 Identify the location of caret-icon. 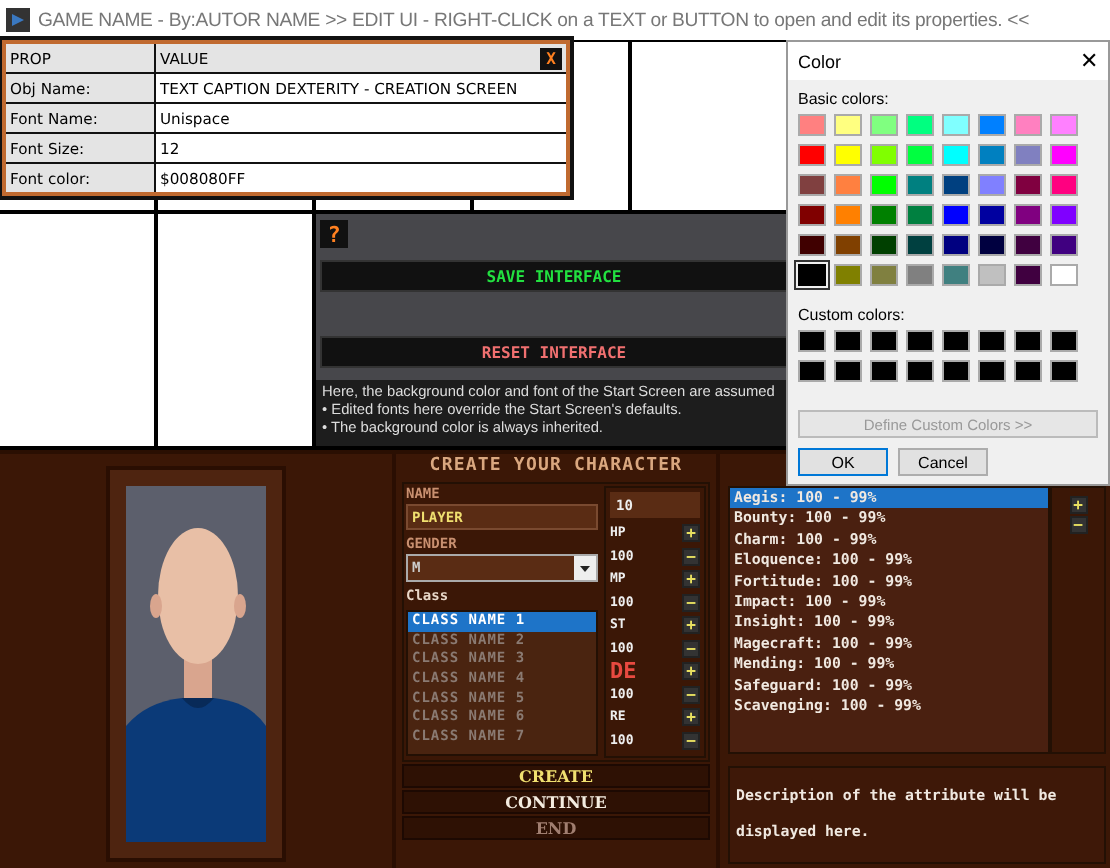
(585, 568).